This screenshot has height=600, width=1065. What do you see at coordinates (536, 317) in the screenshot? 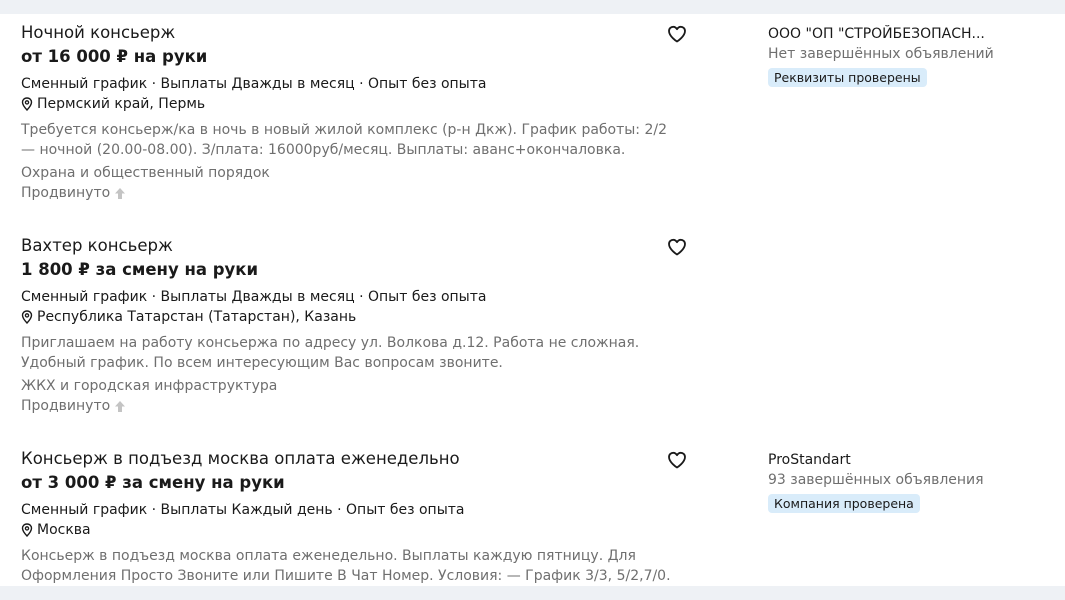
I see `vacancy-location: Республика Татарстан (Татарстан), Казань` at bounding box center [536, 317].